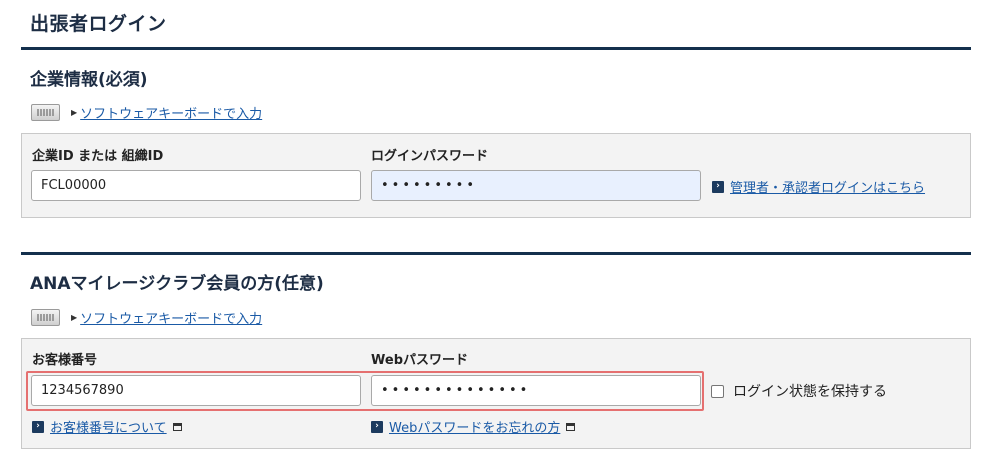 This screenshot has width=989, height=463. Describe the element at coordinates (89, 80) in the screenshot. I see `corporate-section-title: 企業情報(必須)` at that location.